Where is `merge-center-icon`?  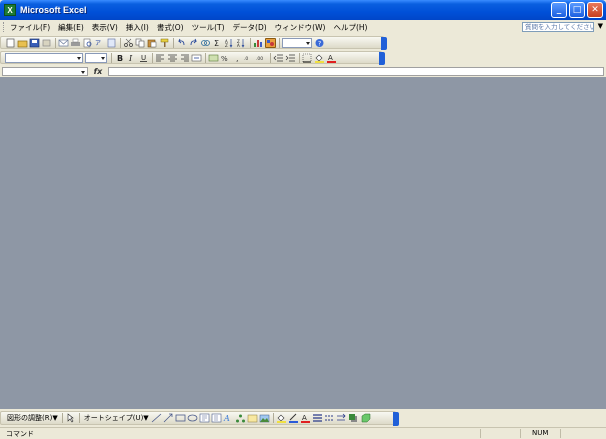 merge-center-icon is located at coordinates (196, 58).